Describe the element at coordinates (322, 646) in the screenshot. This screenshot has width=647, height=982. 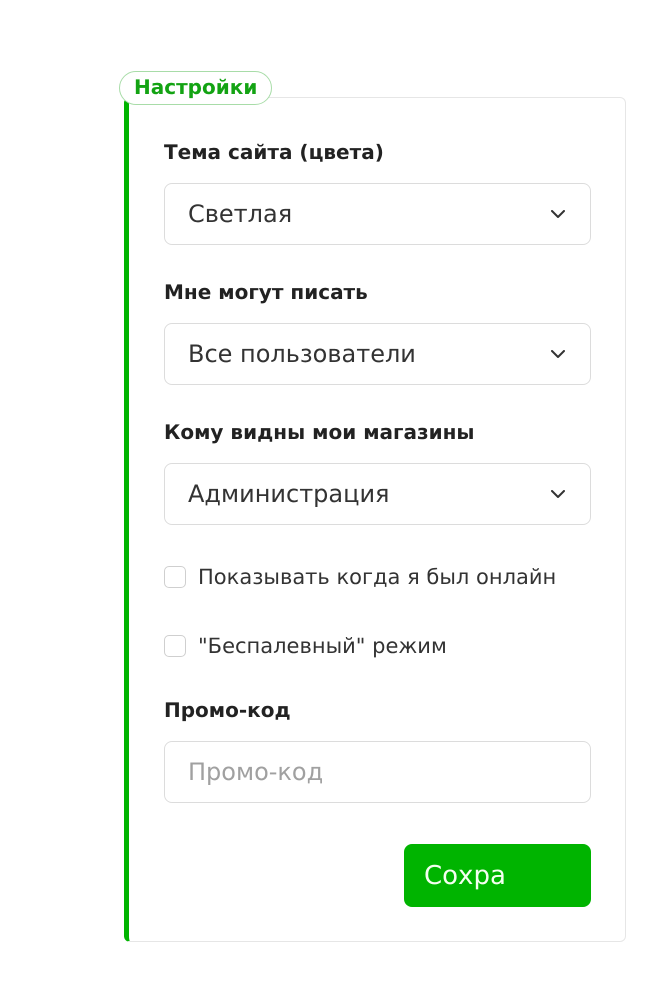
I see `checkbox-label: "Беспалевный" режим` at that location.